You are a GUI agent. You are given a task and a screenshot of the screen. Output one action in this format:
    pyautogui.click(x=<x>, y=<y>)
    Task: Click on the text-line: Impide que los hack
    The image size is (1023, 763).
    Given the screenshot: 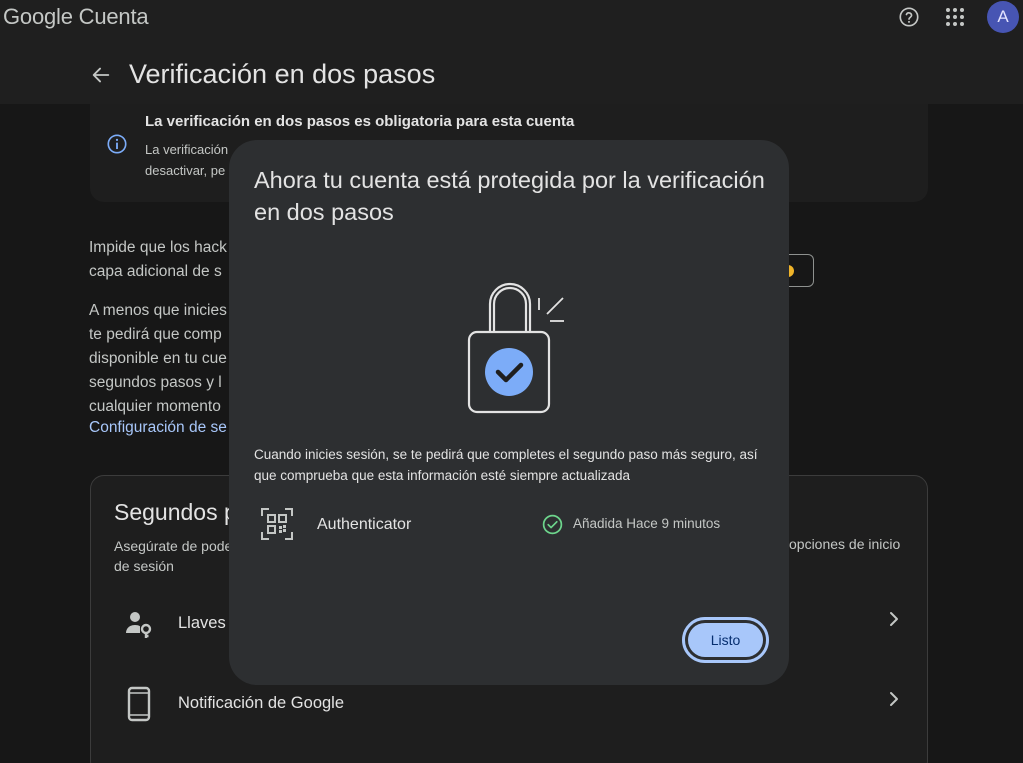 What is the action you would take?
    pyautogui.click(x=158, y=247)
    